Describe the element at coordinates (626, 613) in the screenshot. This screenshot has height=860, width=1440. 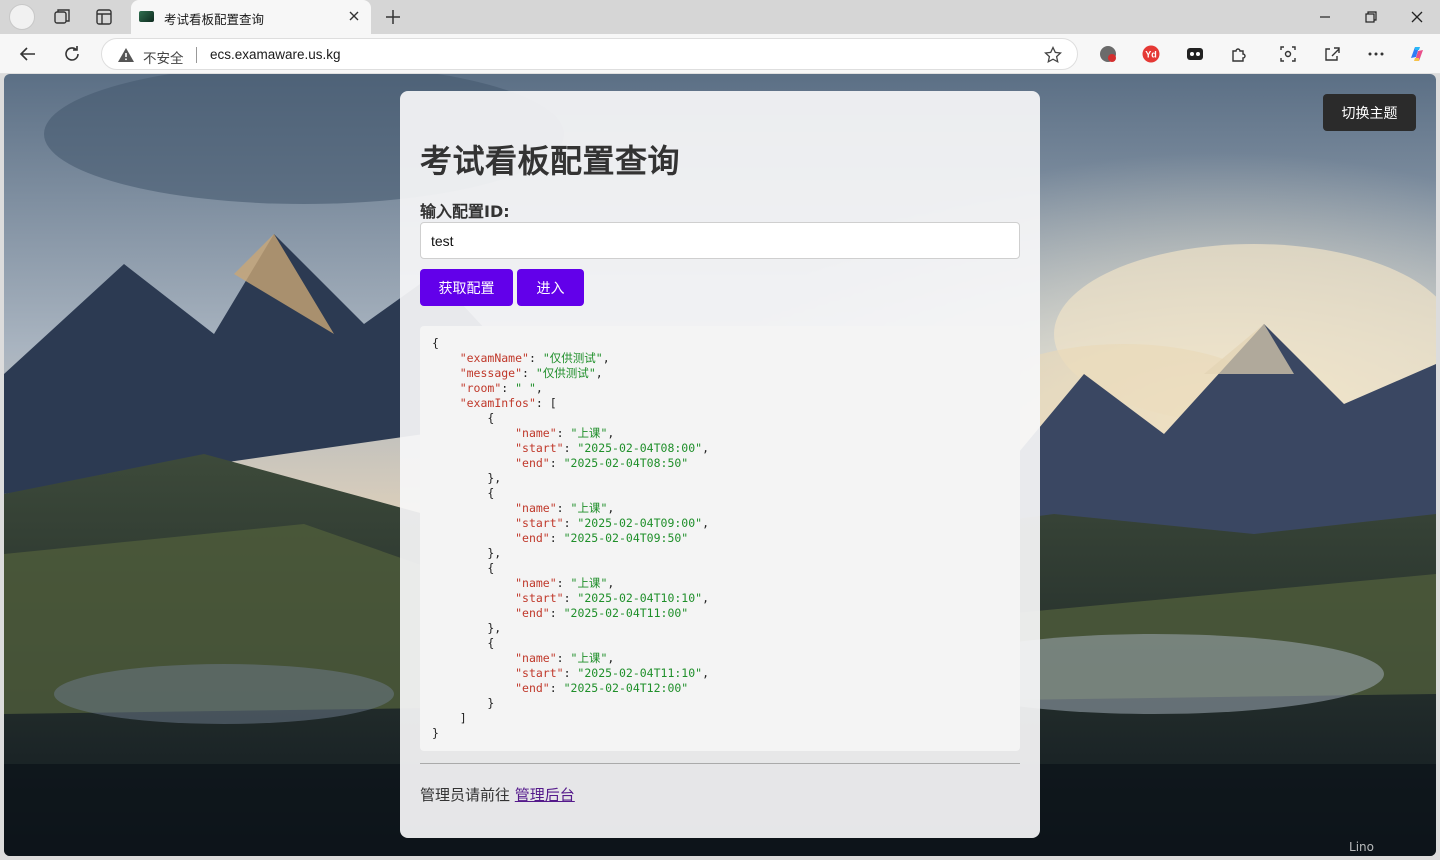
I see `json-exam-end: 2025-02-04T11:00` at that location.